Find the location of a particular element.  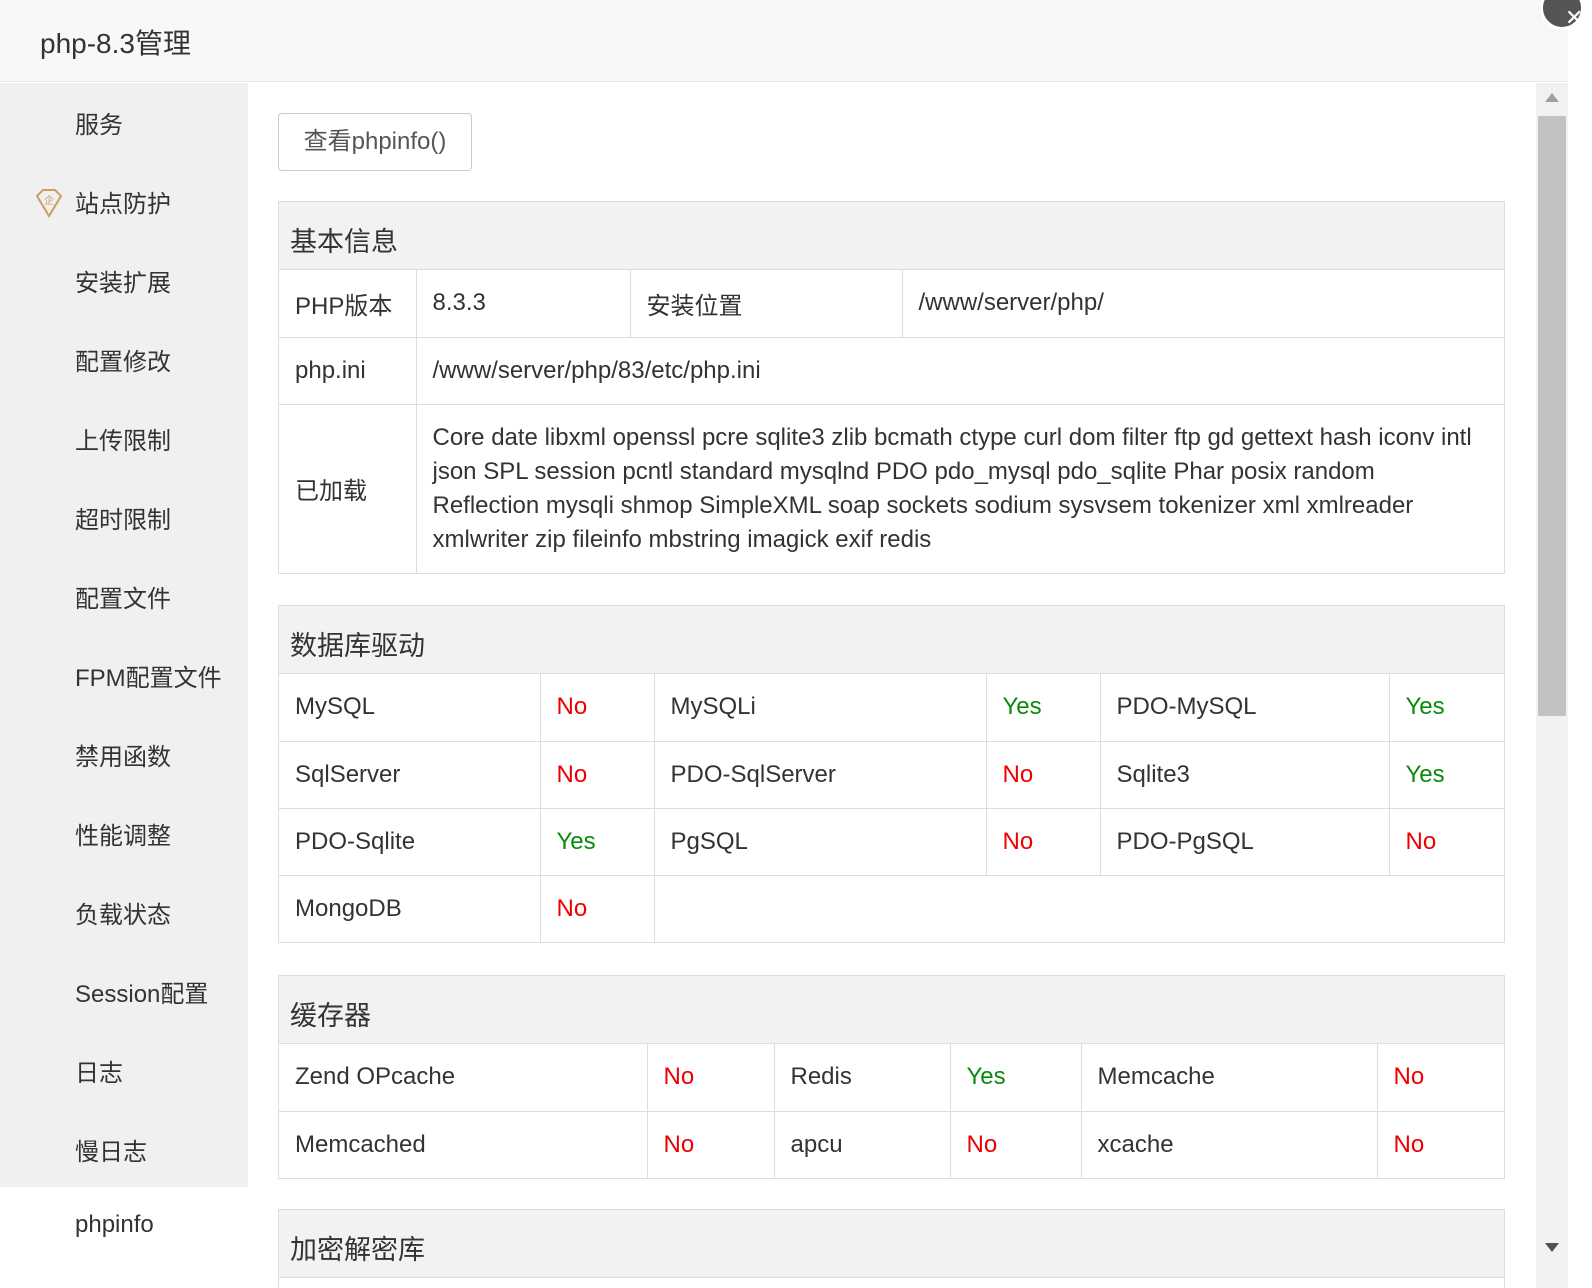

sidebar-item-label: FPM配置文件 is located at coordinates (148, 678).